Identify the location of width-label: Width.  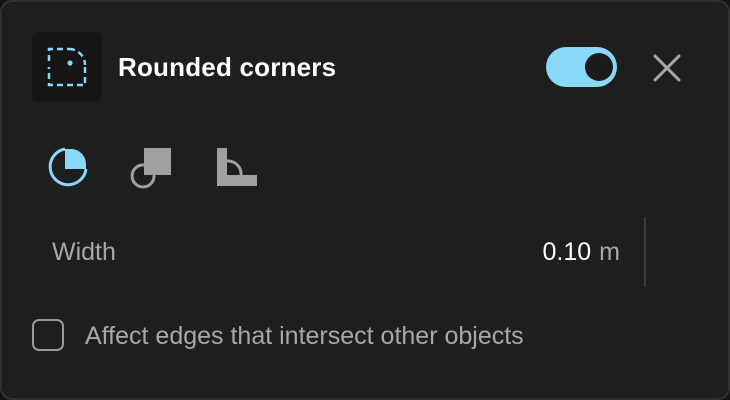
(84, 252).